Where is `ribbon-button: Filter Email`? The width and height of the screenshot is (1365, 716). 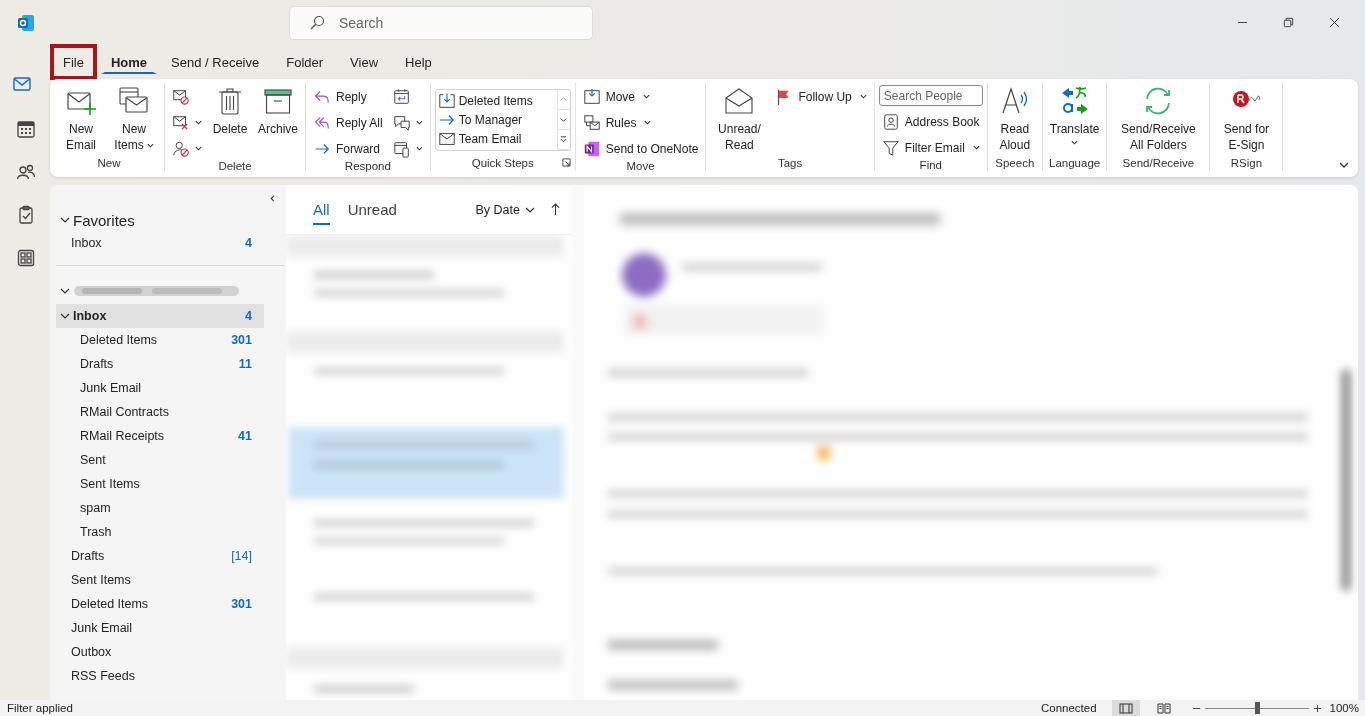 ribbon-button: Filter Email is located at coordinates (930, 147).